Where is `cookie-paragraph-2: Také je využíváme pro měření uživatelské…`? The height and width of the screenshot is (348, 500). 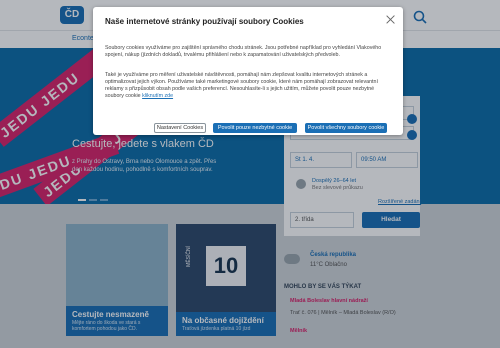 cookie-paragraph-2: Také je využíváme pro měření uživatelské… is located at coordinates (248, 86).